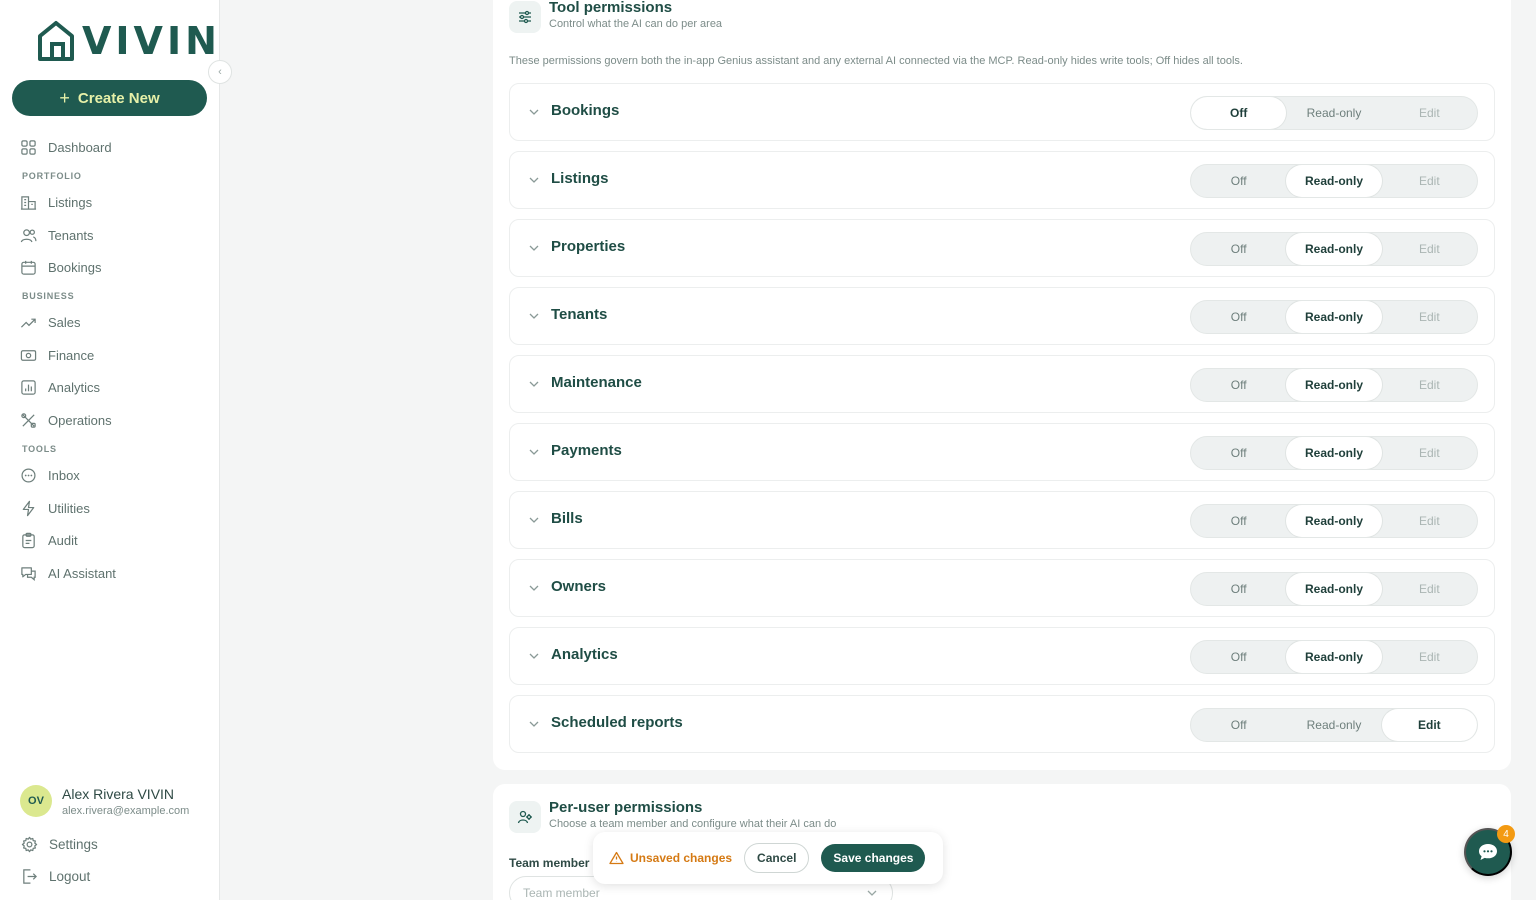 The height and width of the screenshot is (900, 1536). I want to click on collapse-sidebar-button: ‹, so click(220, 72).